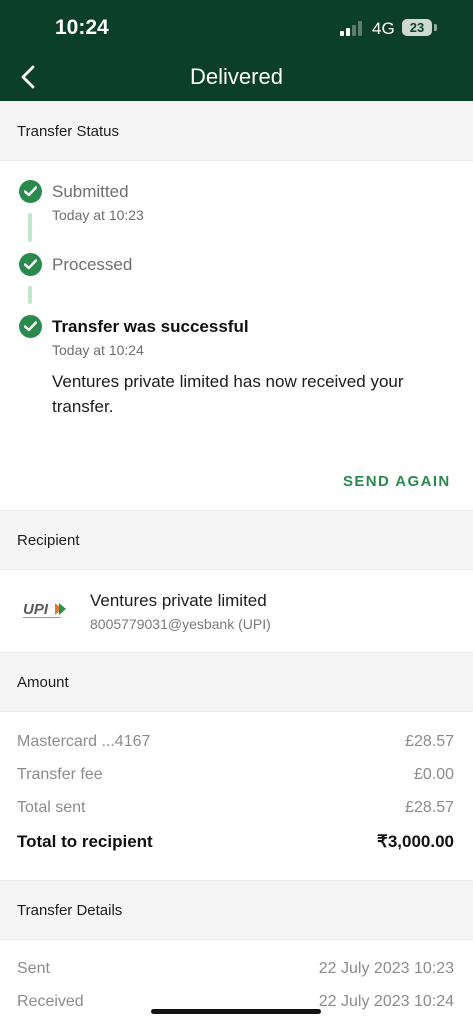 This screenshot has width=473, height=1024. I want to click on details-label: Sent, so click(33, 968).